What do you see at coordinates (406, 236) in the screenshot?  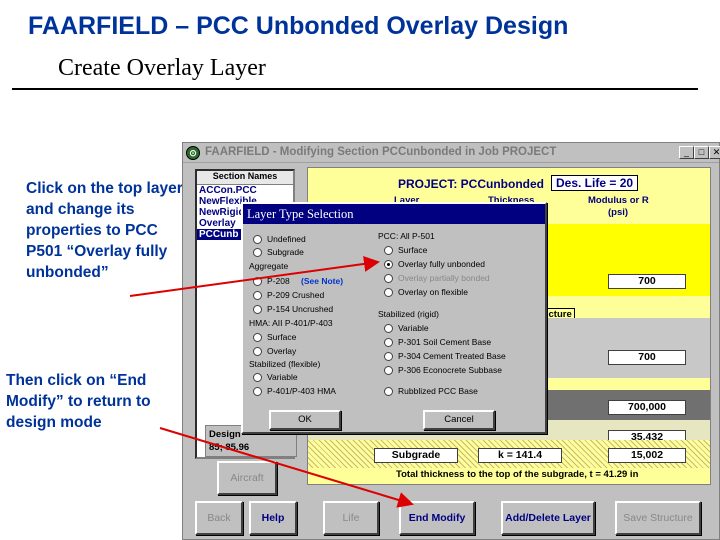 I see `pcc-group-label: PCC: All P-501` at bounding box center [406, 236].